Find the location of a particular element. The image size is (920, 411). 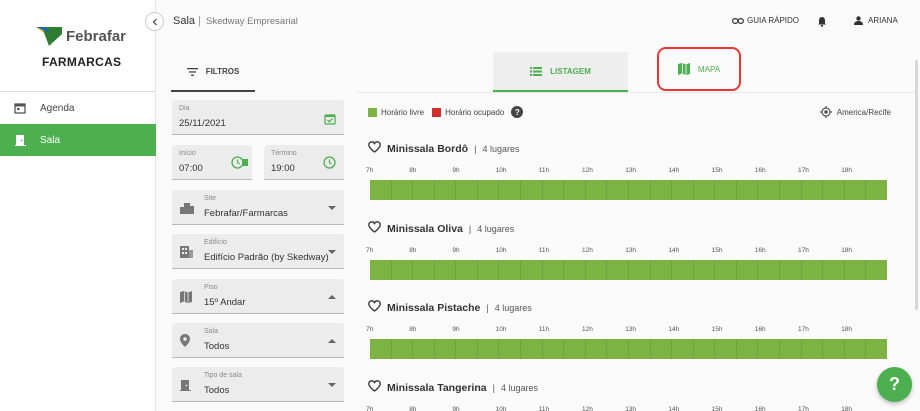

room-select: Sala Todos is located at coordinates (258, 340).